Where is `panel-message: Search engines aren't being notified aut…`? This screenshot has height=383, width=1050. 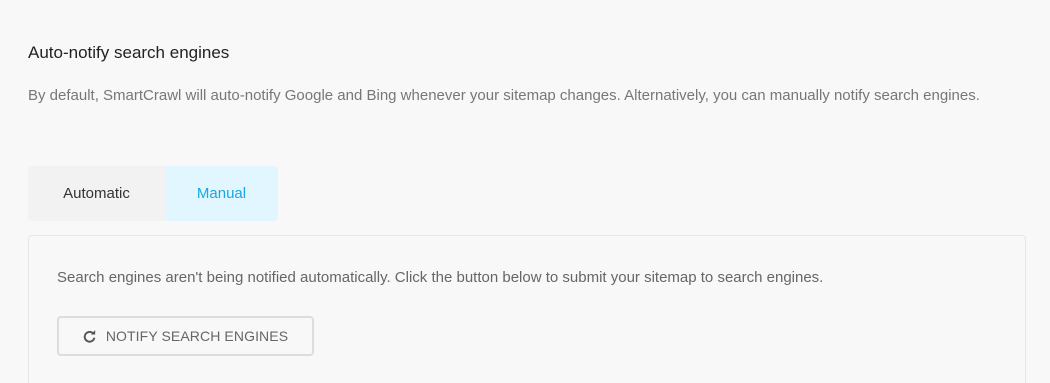
panel-message: Search engines aren't being notified aut… is located at coordinates (440, 277).